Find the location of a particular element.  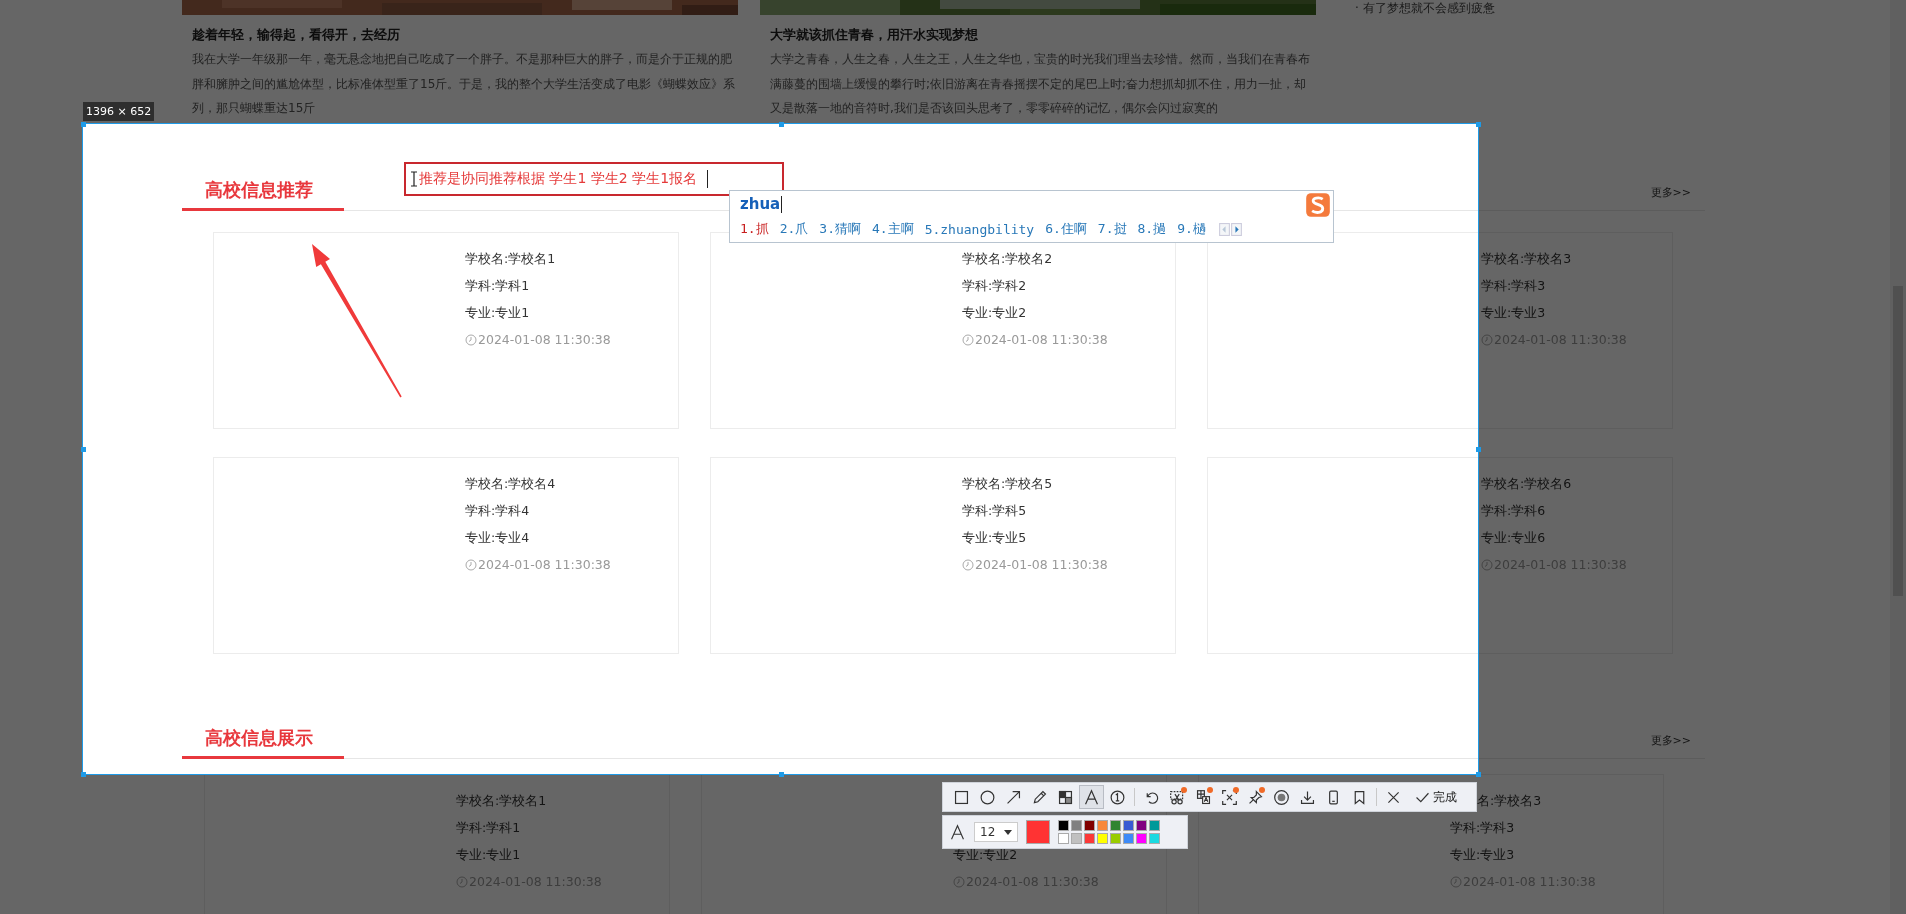

school-name: 学校名:学校名3 is located at coordinates (1526, 259).